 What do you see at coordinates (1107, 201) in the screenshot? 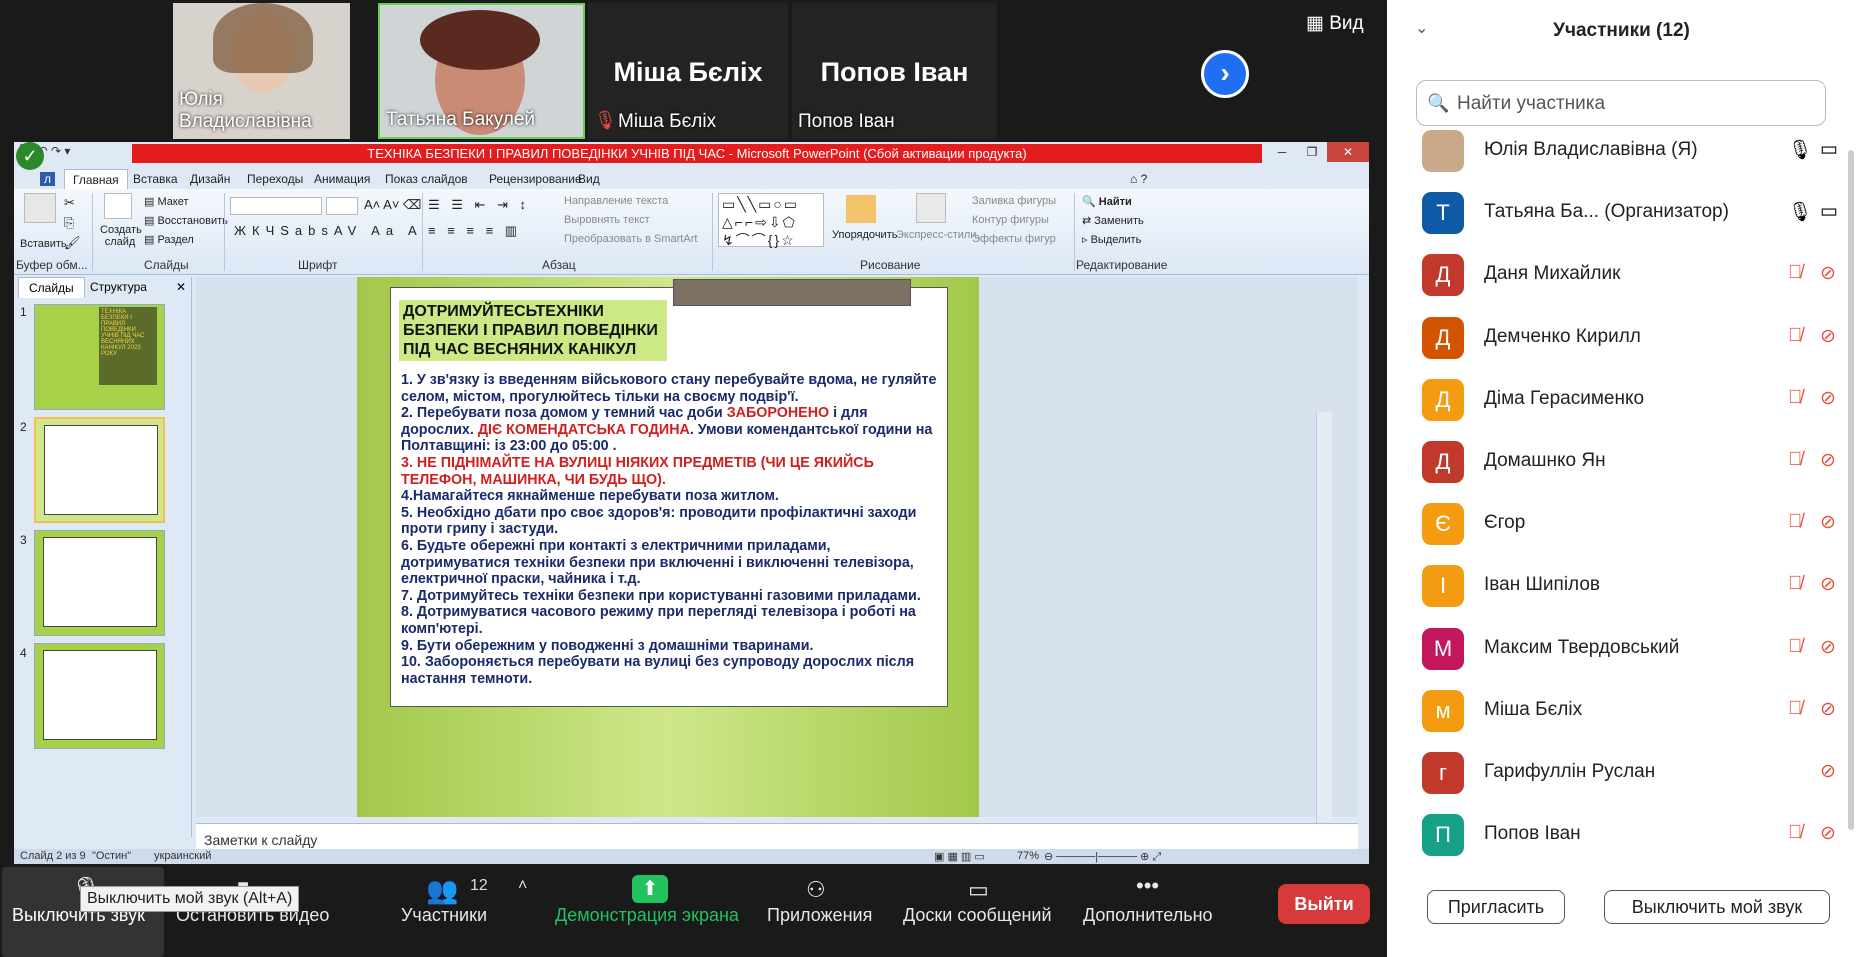
I see `find-button: 🔍 Найти` at bounding box center [1107, 201].